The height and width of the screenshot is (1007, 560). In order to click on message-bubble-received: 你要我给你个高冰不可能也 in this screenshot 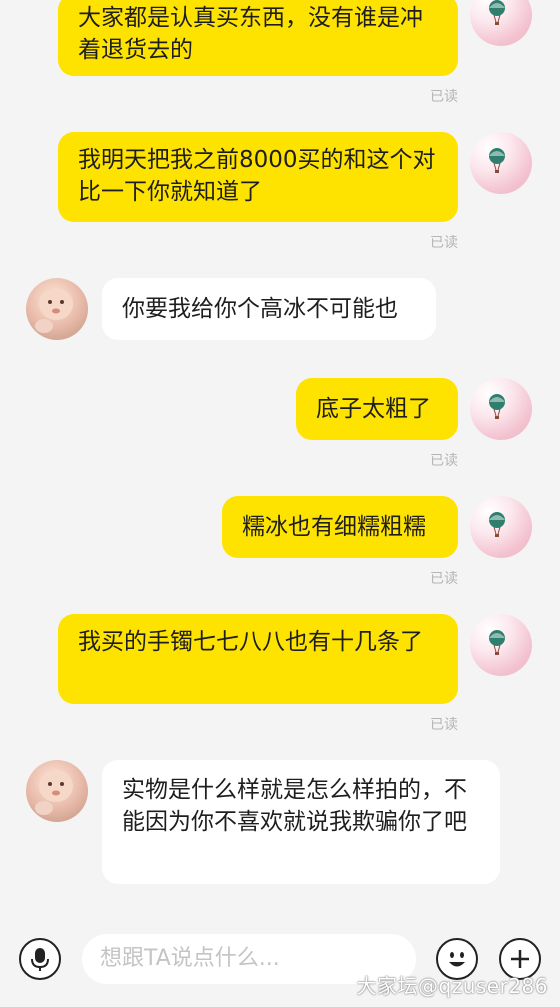, I will do `click(269, 309)`.